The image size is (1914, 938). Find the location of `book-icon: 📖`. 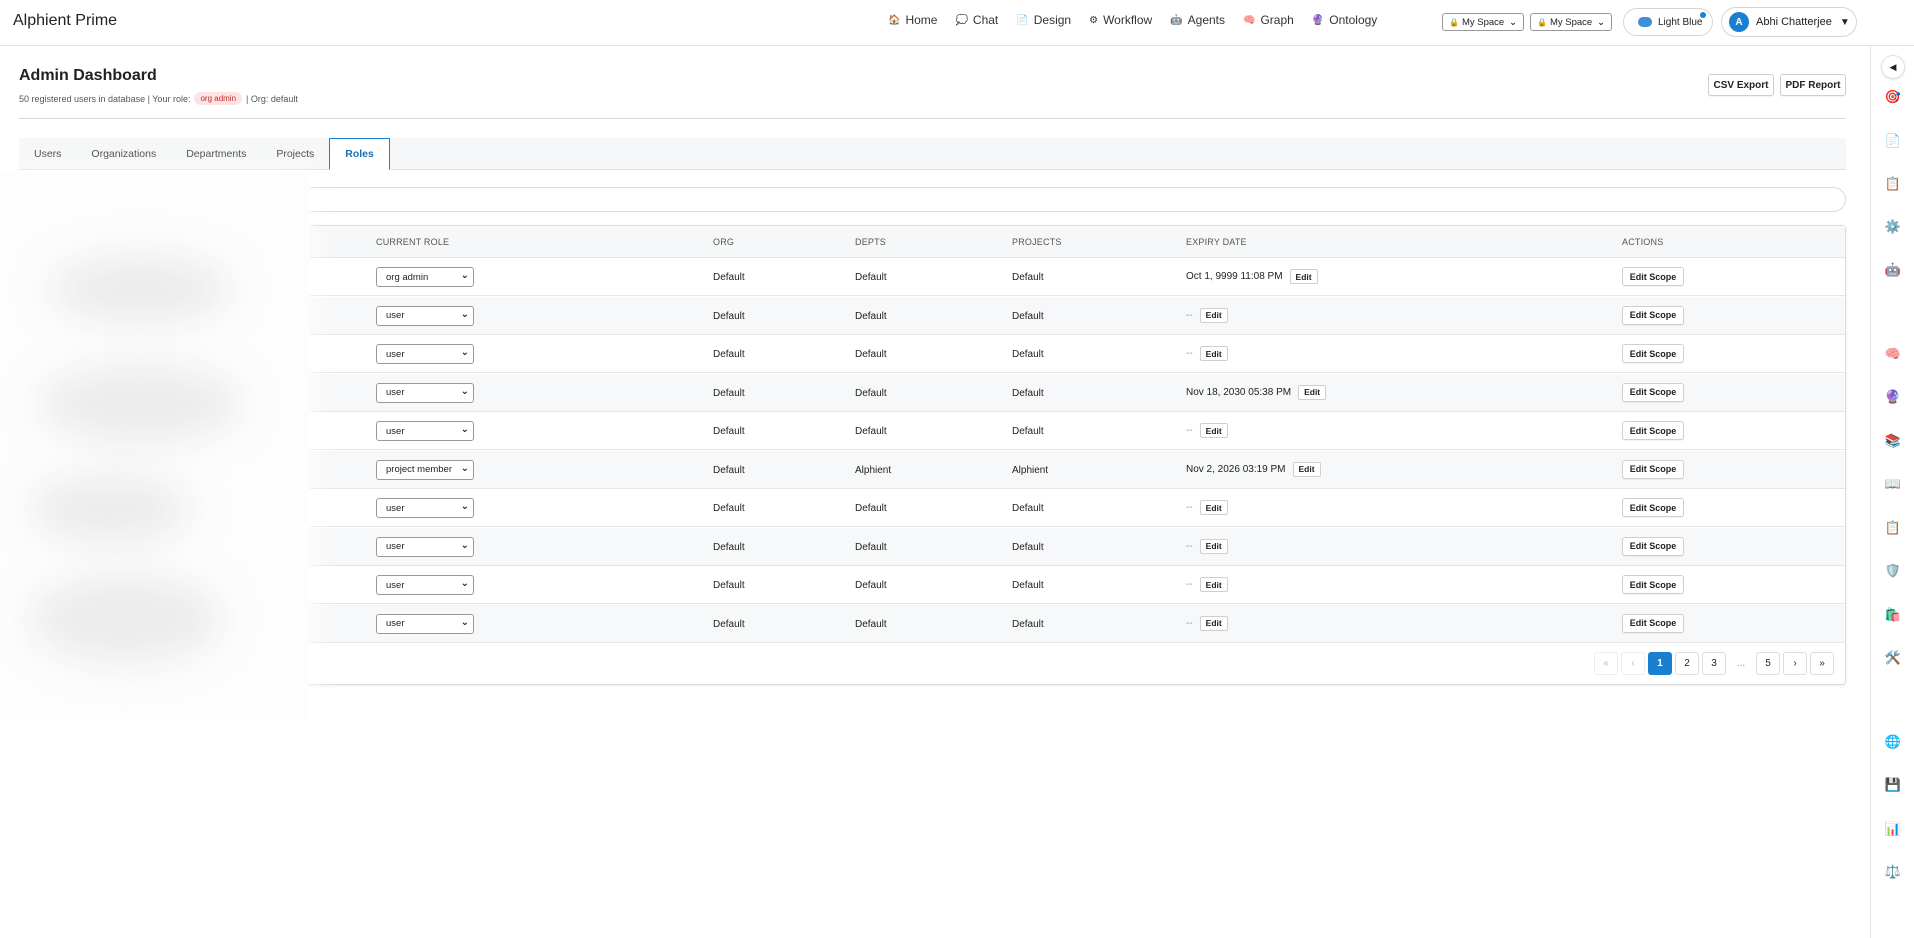

book-icon: 📖 is located at coordinates (1893, 484).